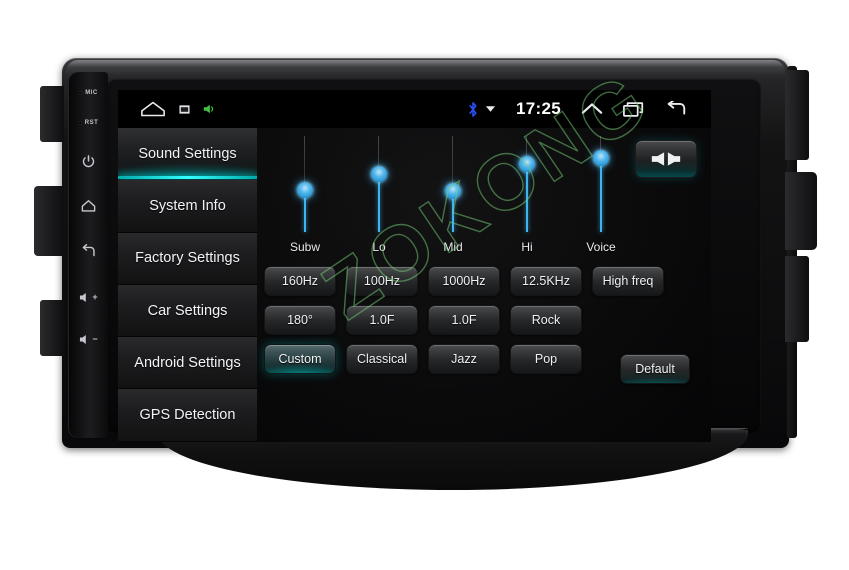  I want to click on volume-down-label: −, so click(95, 339).